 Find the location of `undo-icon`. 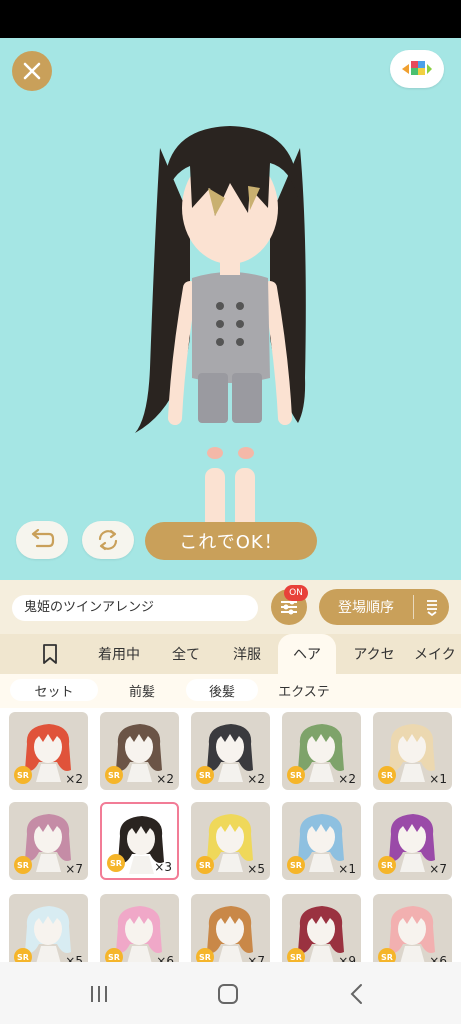

undo-icon is located at coordinates (43, 538).